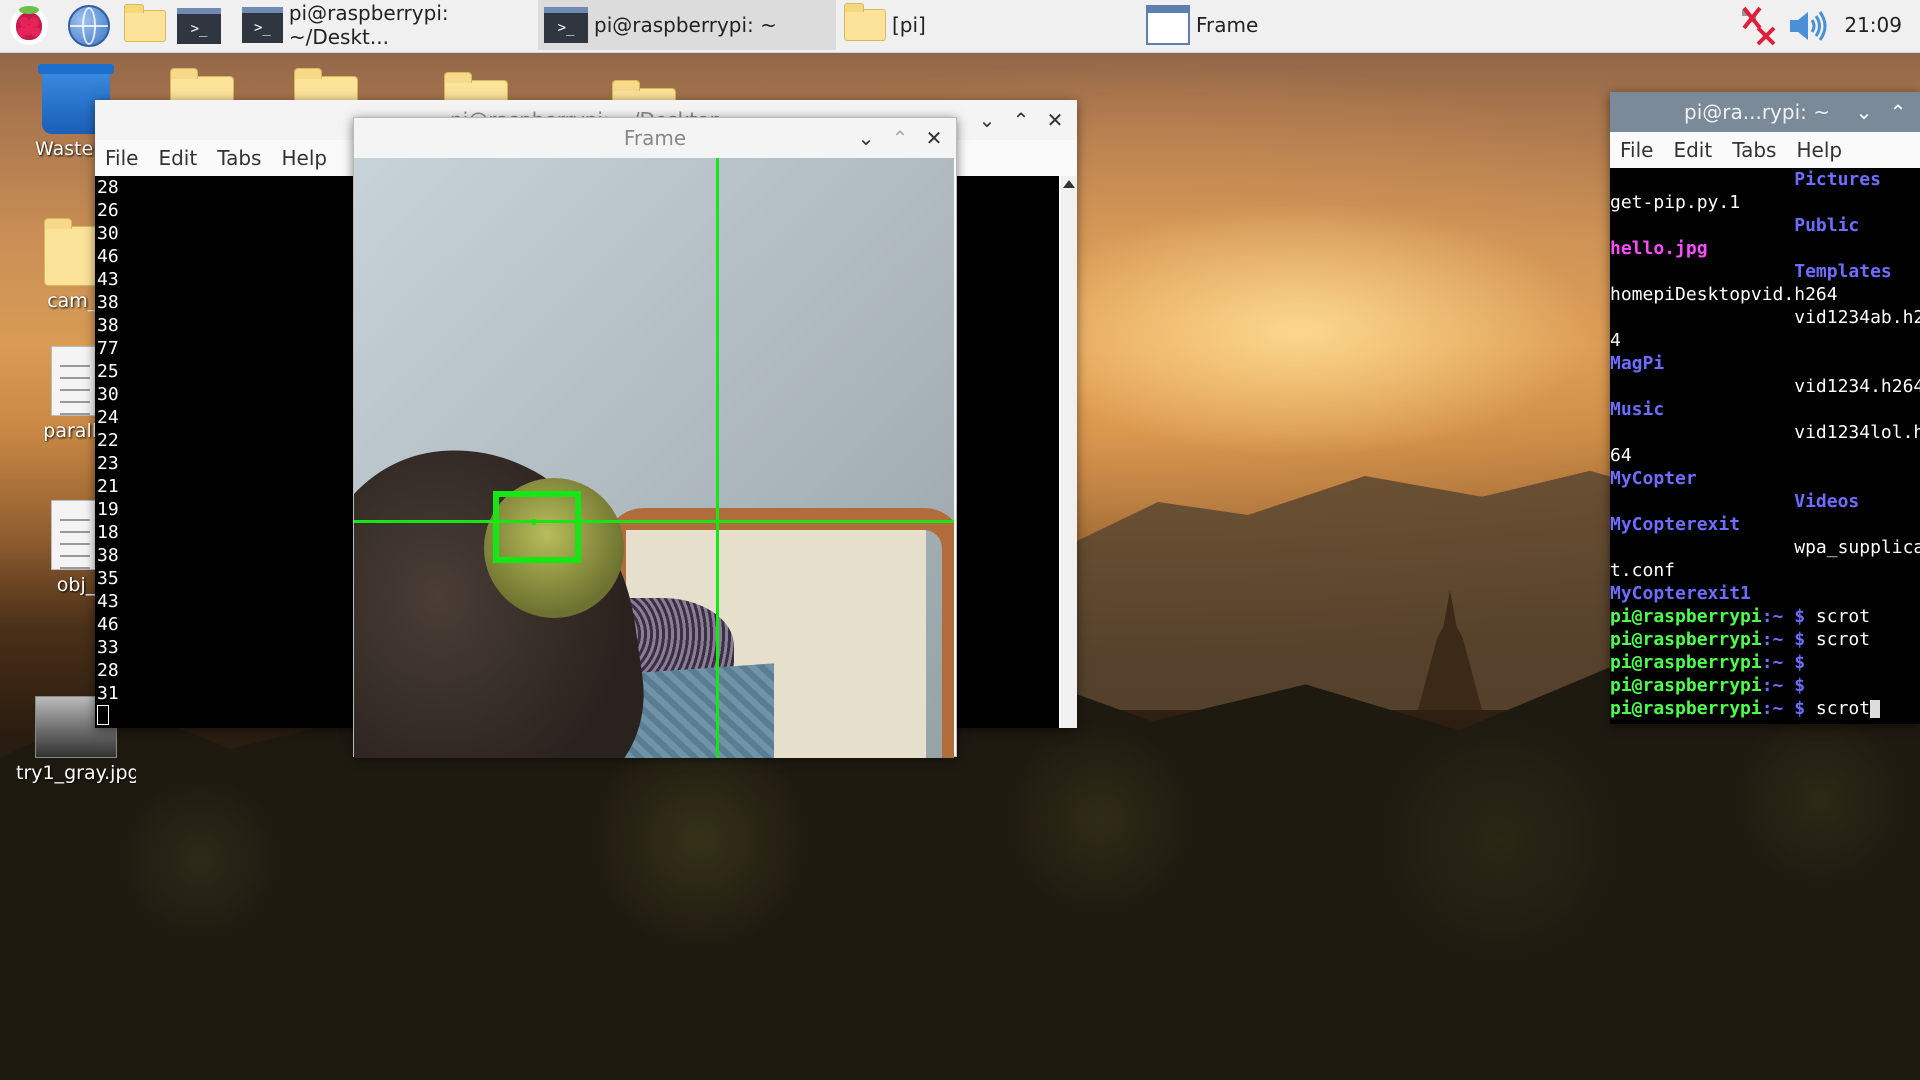  I want to click on scroll-up-icon, so click(1069, 184).